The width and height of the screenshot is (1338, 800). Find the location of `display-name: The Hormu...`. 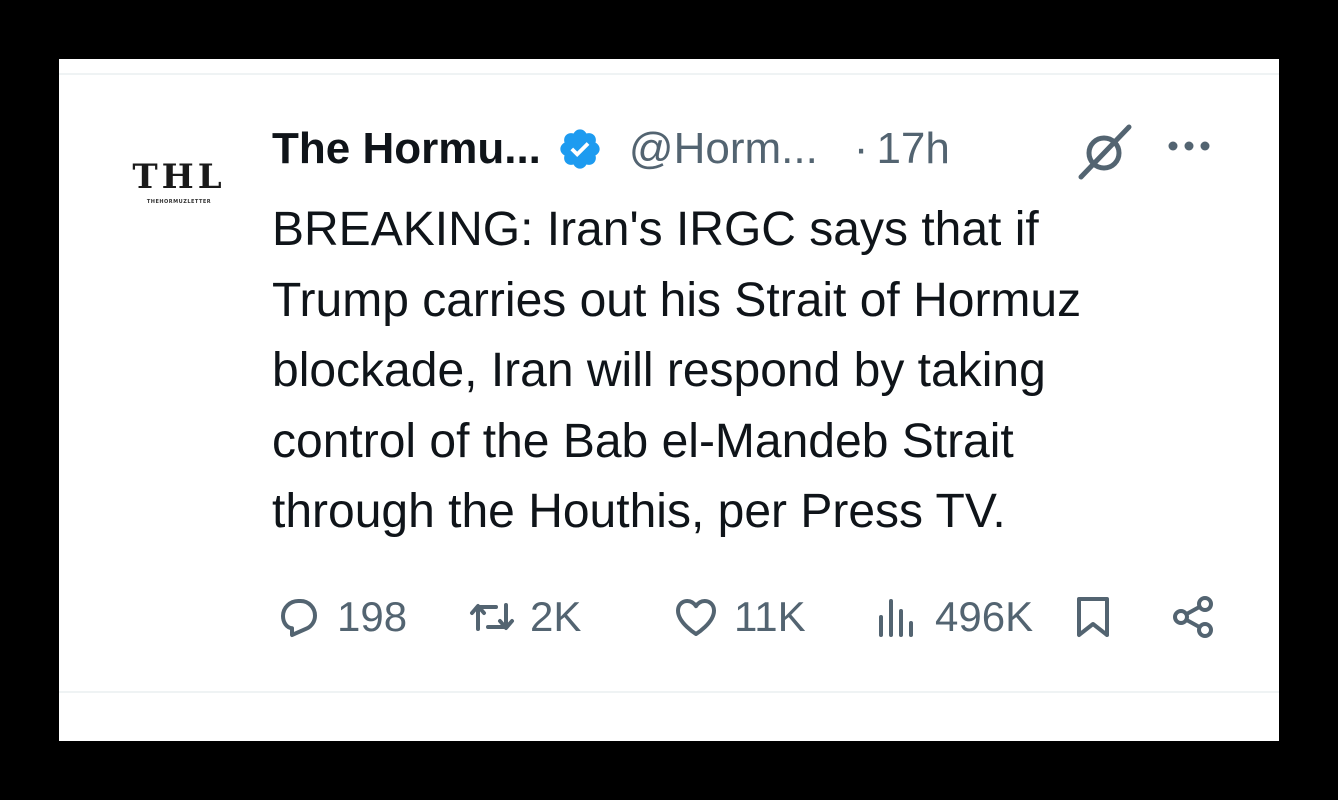

display-name: The Hormu... is located at coordinates (406, 149).